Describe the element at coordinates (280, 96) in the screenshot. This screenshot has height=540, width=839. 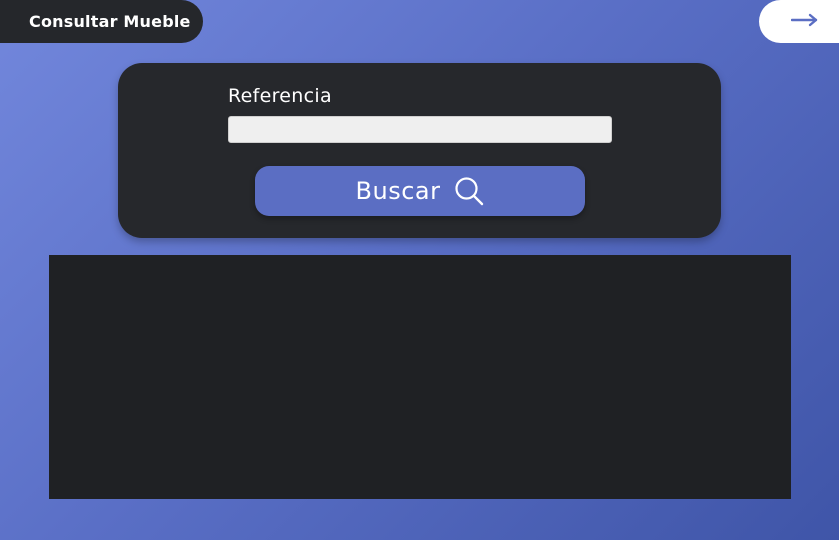
I see `reference-label: Referencia` at that location.